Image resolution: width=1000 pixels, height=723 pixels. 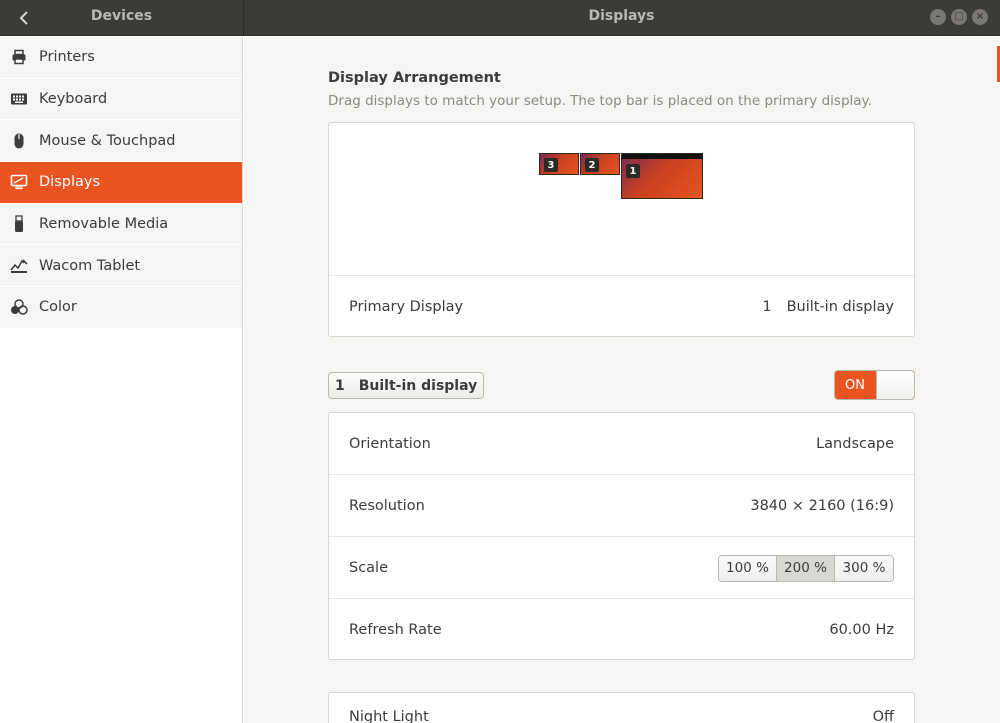 What do you see at coordinates (369, 568) in the screenshot?
I see `scale-label: Scale` at bounding box center [369, 568].